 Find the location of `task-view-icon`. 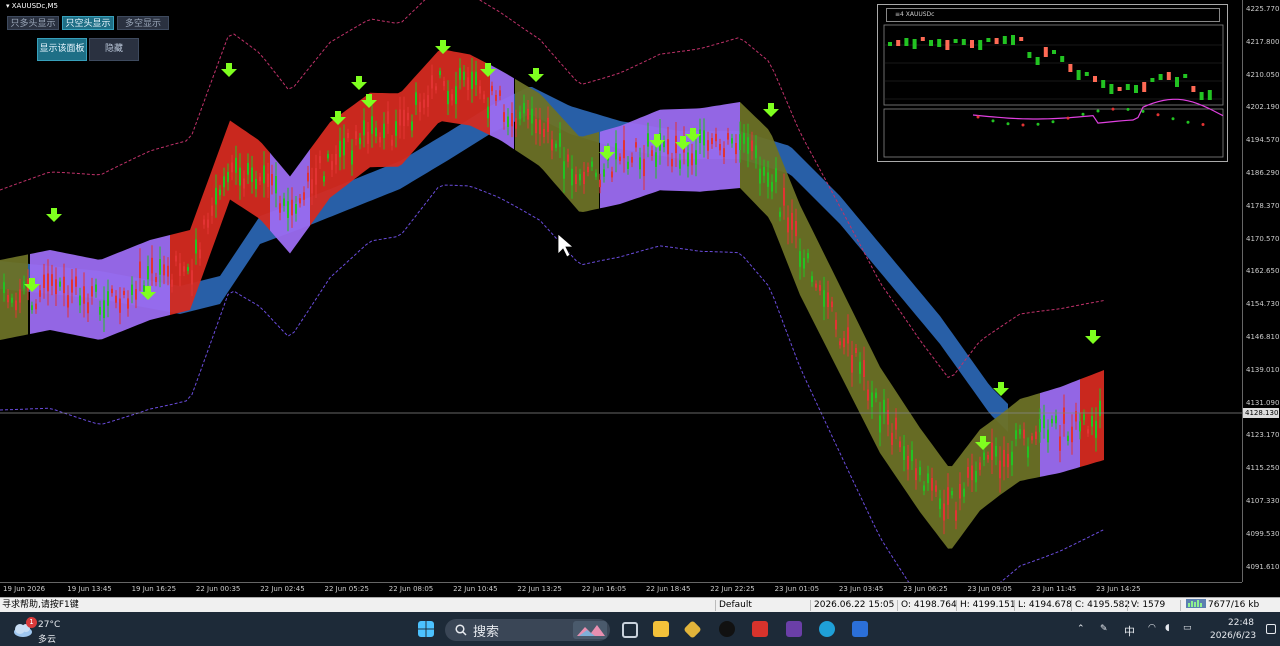

task-view-icon is located at coordinates (630, 630).